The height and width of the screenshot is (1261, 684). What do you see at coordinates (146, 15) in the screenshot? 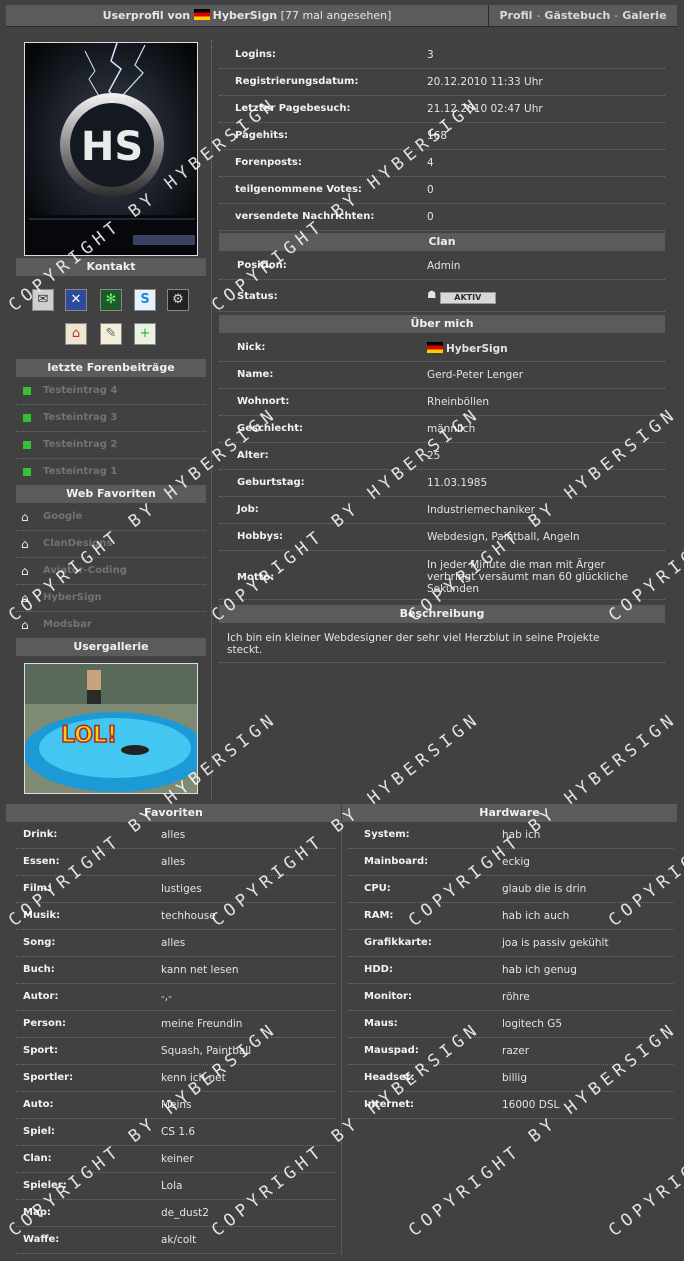
I see `title-prefix: Userprofil von` at bounding box center [146, 15].